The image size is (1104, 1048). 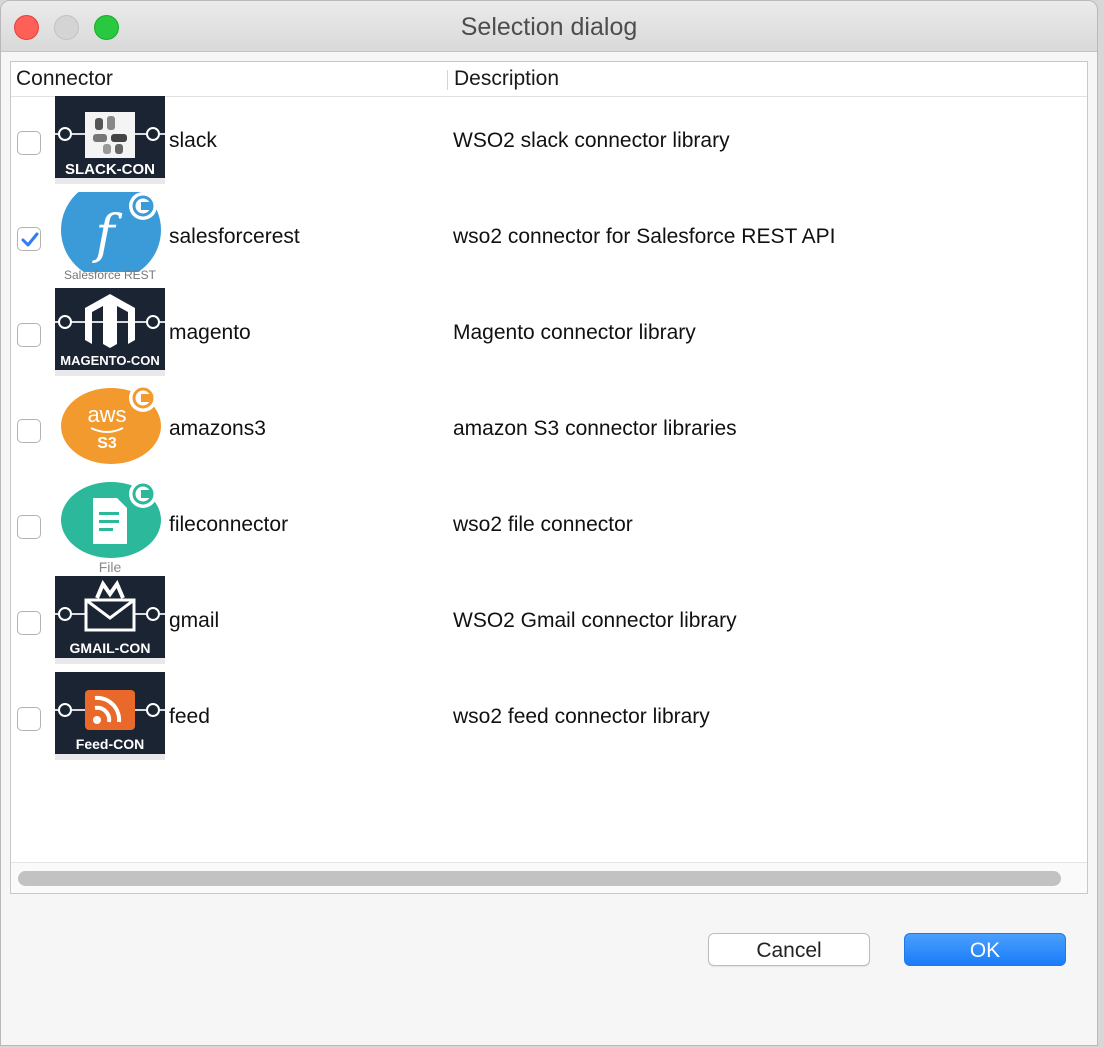 I want to click on svg-text: SLACK-CON, so click(x=110, y=169).